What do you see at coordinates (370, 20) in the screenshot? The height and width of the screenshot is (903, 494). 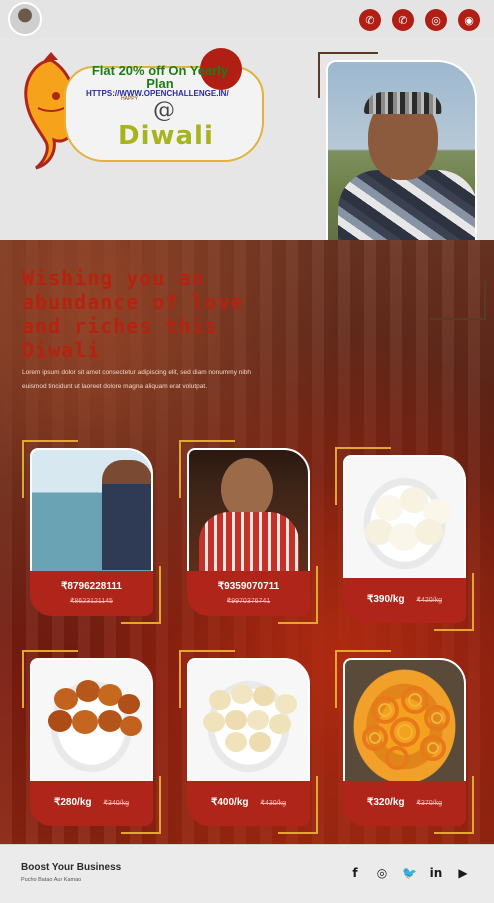 I see `phone-icon: ✆` at bounding box center [370, 20].